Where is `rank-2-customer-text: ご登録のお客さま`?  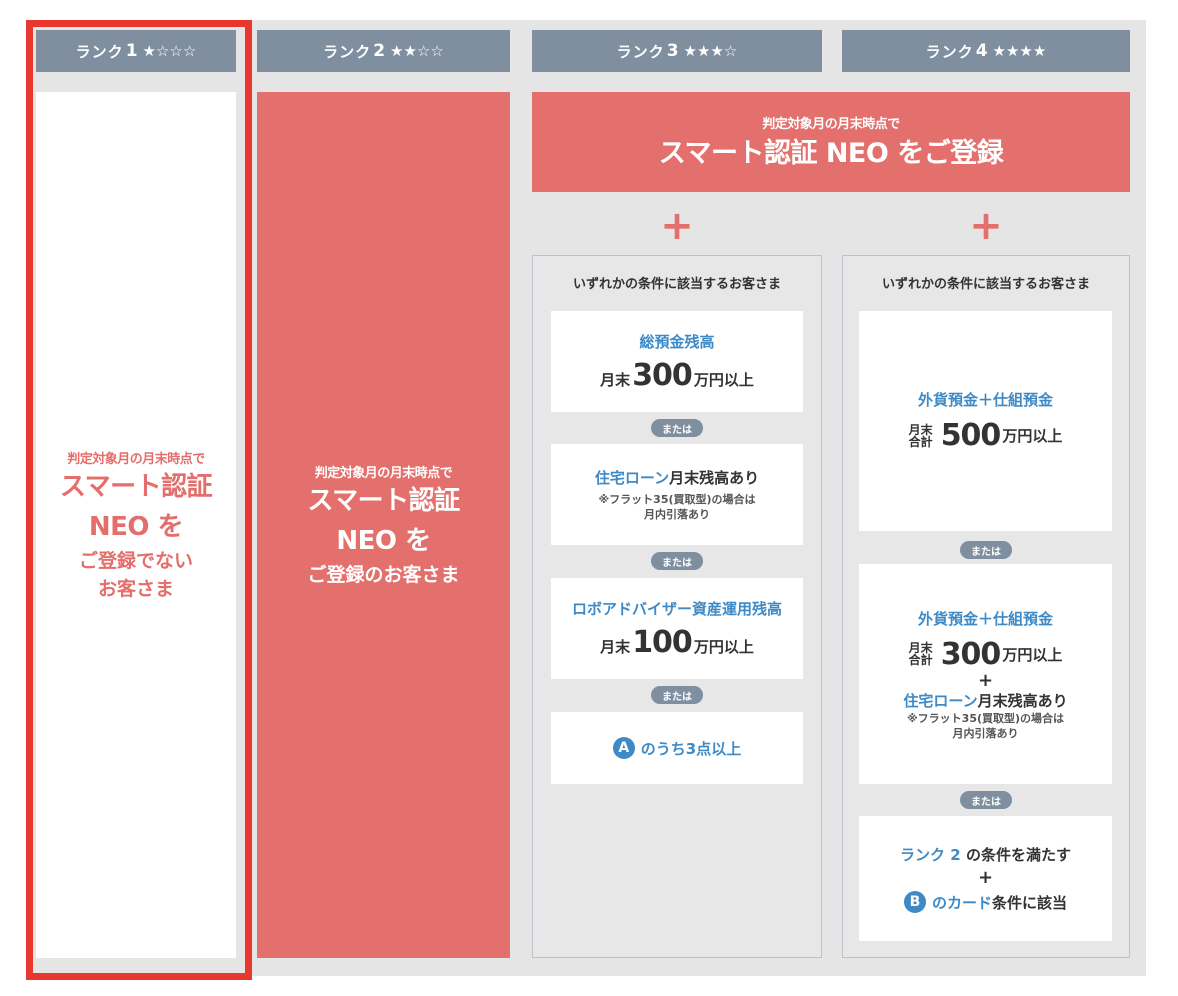
rank-2-customer-text: ご登録のお客さま is located at coordinates (383, 574).